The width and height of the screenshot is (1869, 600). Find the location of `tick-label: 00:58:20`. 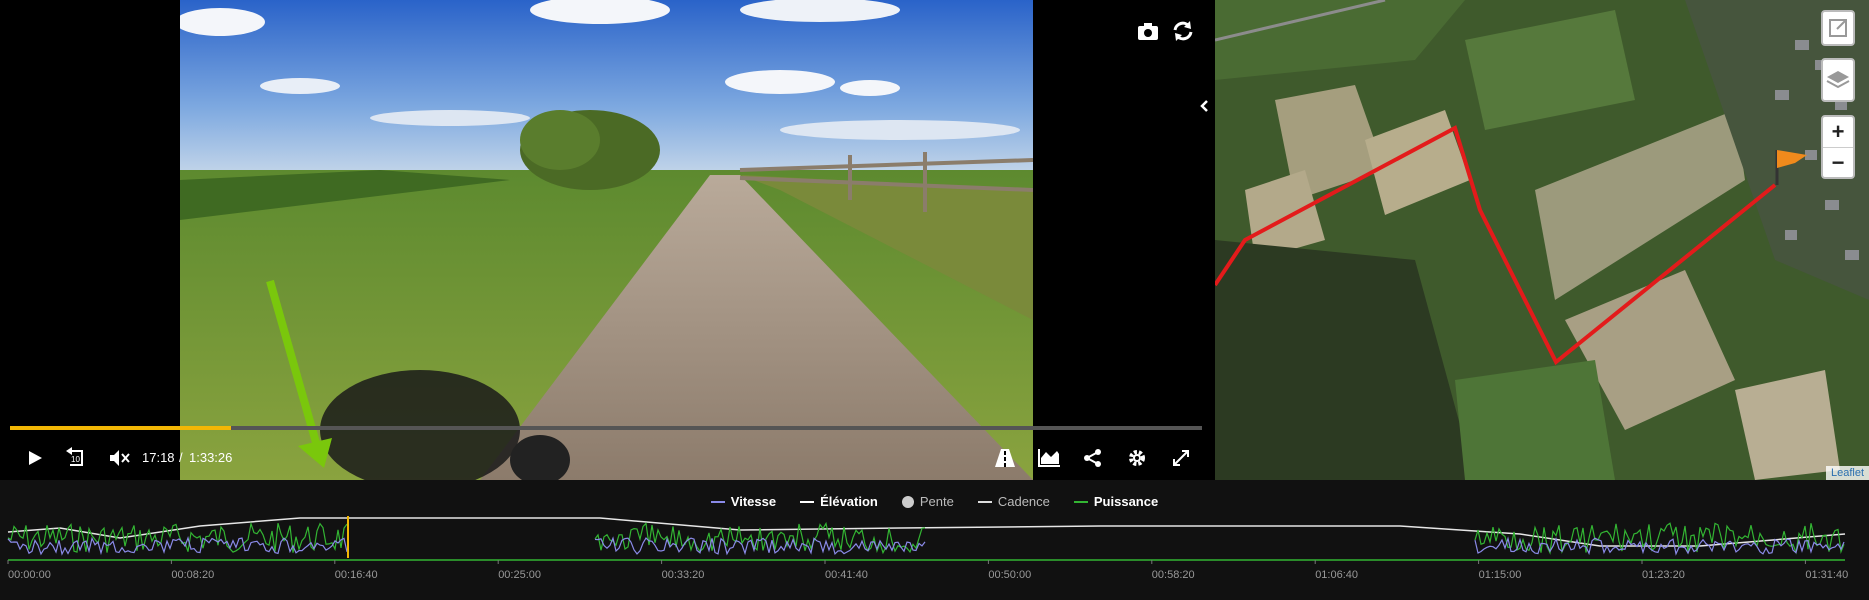

tick-label: 00:58:20 is located at coordinates (1173, 575).